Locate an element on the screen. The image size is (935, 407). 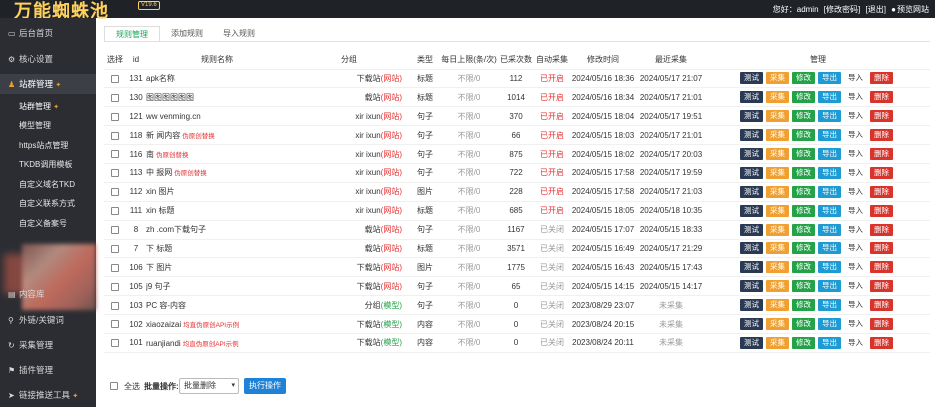
sidebar-sub-tkdb: TKDB调用模板 is located at coordinates (48, 164).